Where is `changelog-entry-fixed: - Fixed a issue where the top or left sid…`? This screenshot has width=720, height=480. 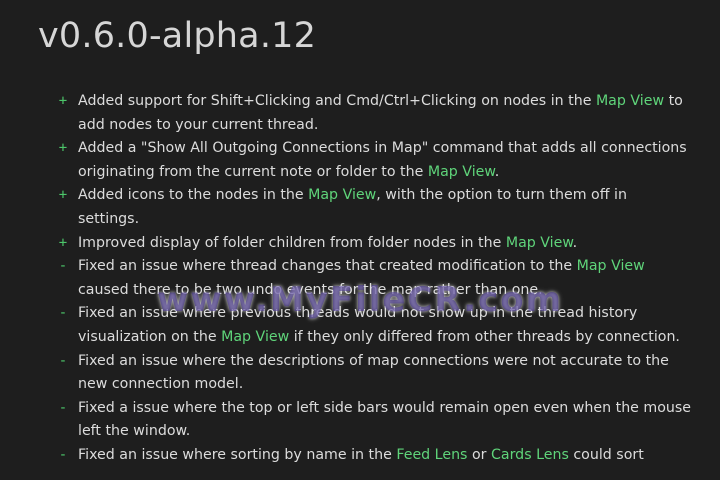
changelog-entry-fixed: - Fixed a issue where the top or left sid… is located at coordinates (372, 420).